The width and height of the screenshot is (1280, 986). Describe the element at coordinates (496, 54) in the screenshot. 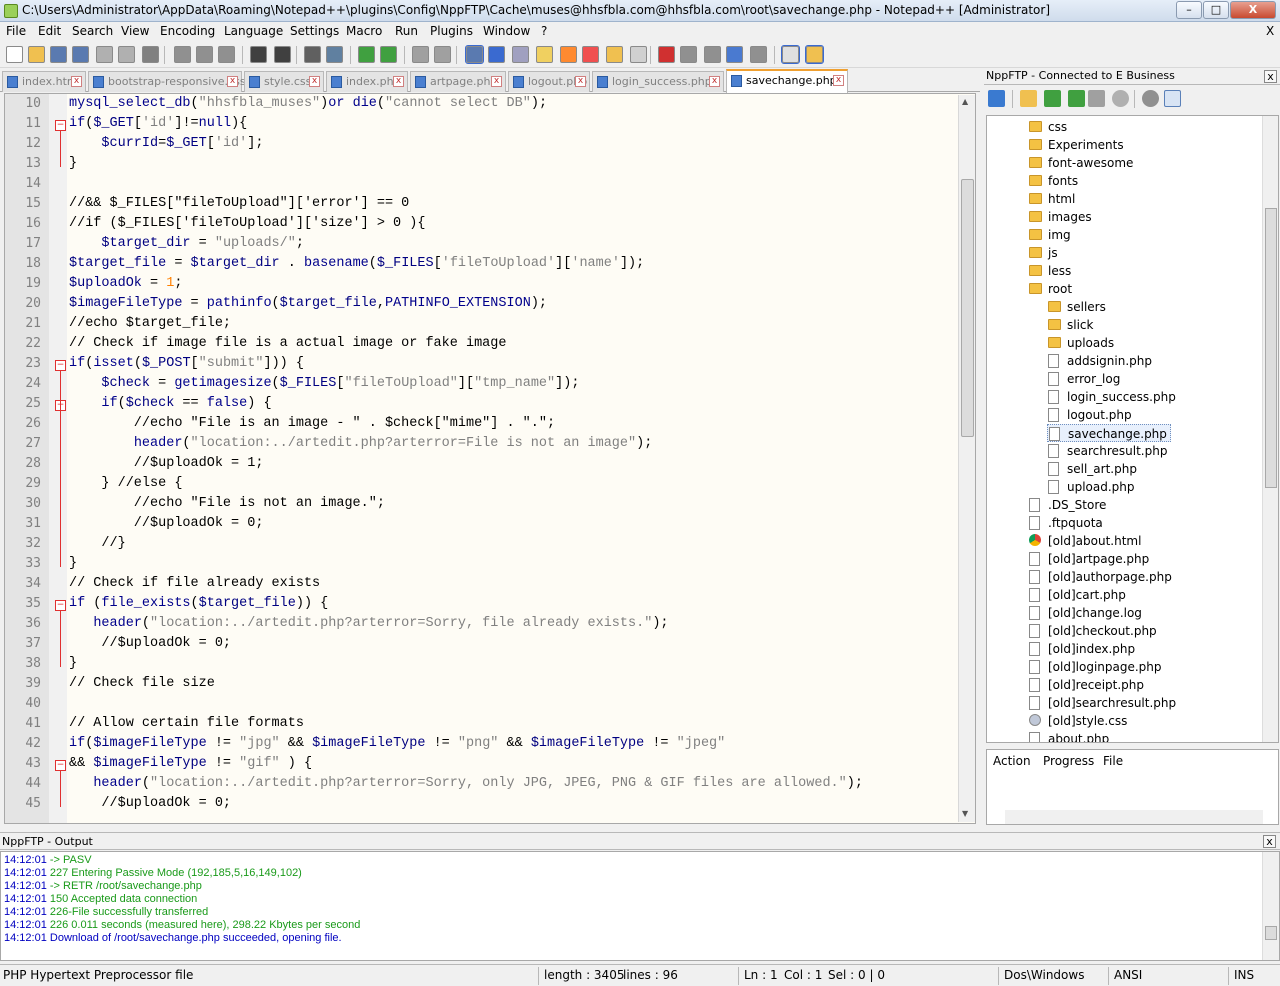

I see `show-all-chars-icon` at that location.